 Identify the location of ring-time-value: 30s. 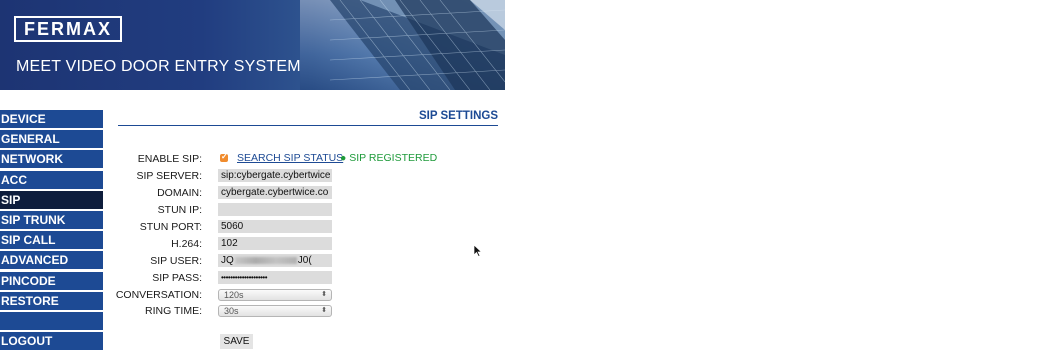
(231, 311).